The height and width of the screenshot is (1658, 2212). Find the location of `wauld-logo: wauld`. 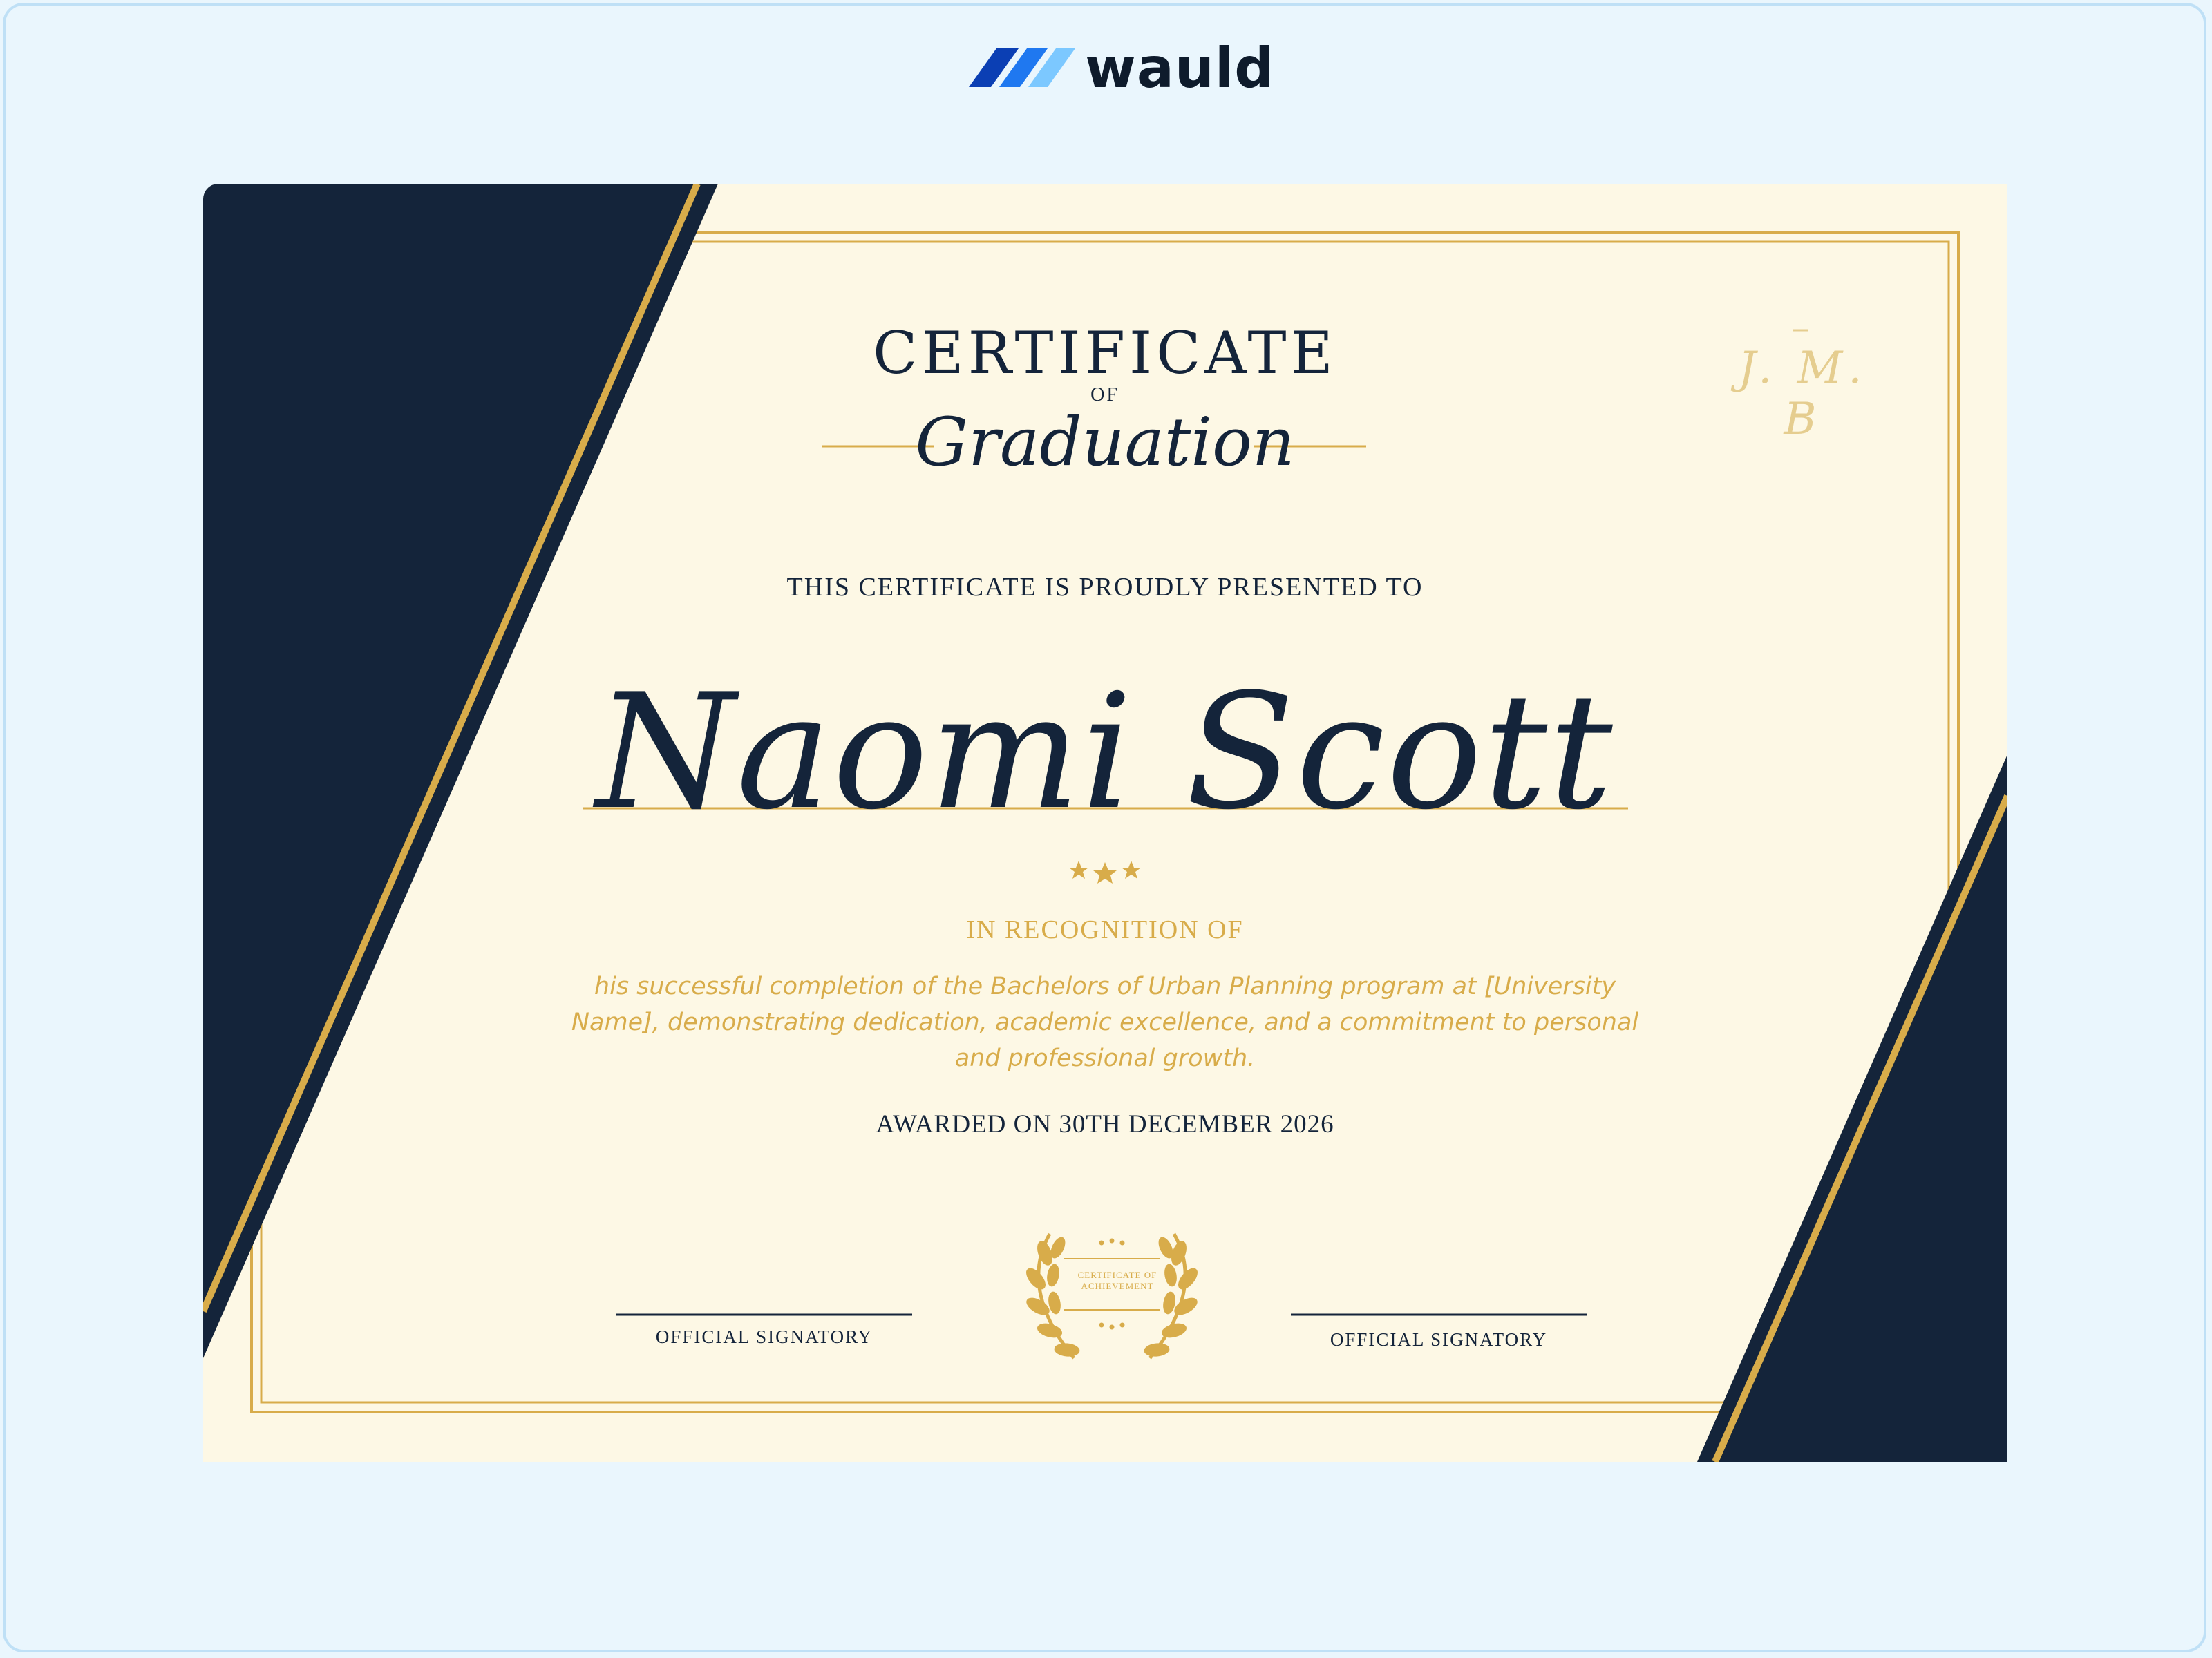

wauld-logo: wauld is located at coordinates (1117, 68).